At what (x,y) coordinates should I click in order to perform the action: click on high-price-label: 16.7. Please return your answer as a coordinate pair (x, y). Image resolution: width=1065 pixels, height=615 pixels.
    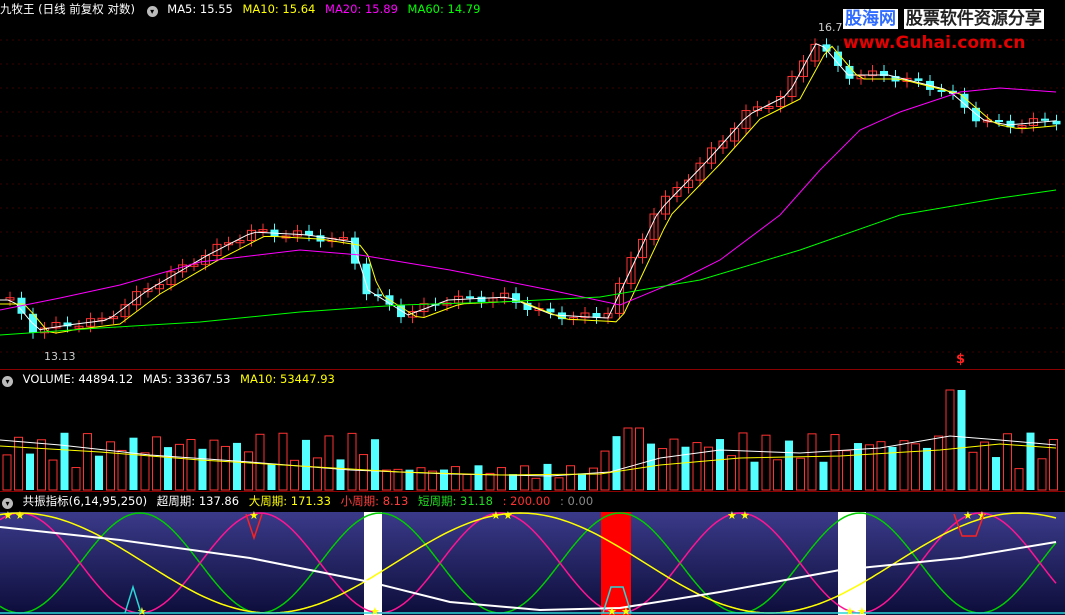
    Looking at the image, I should click on (830, 27).